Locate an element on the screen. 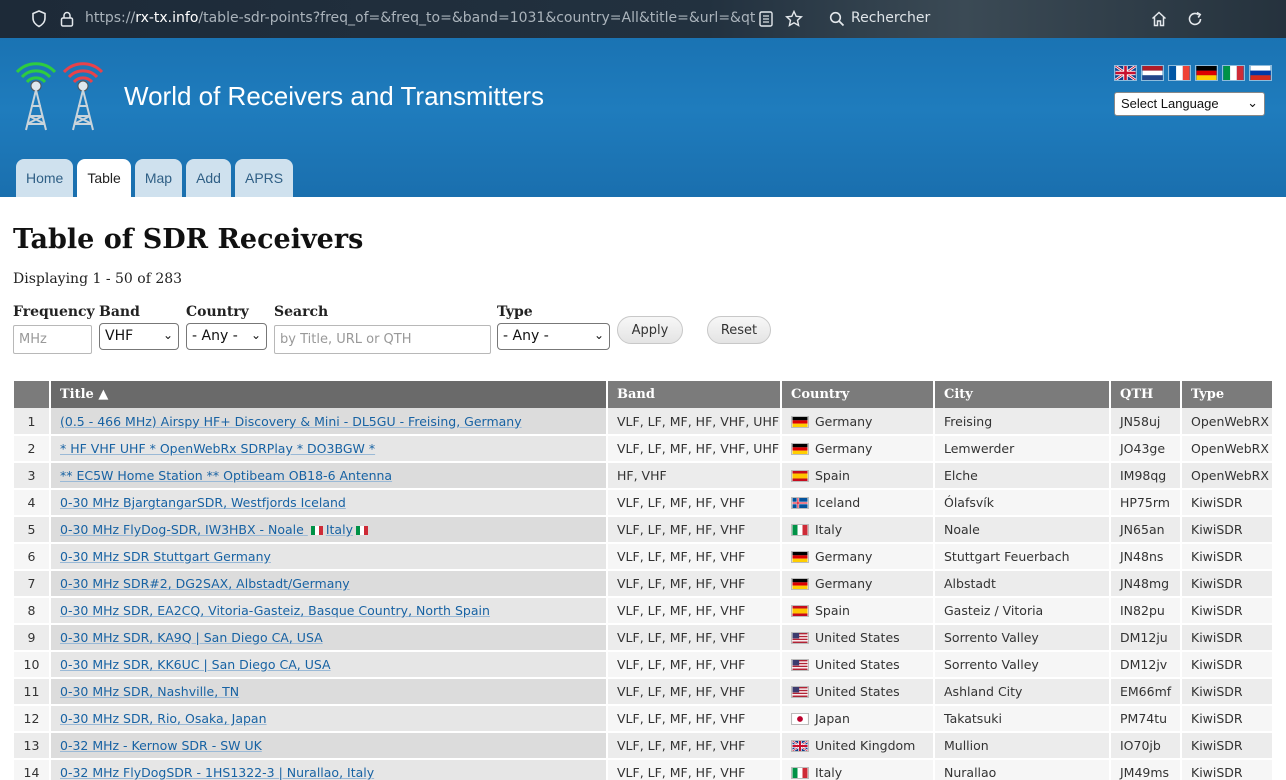  receiver-title: 0-30 MHz FlyDog-SDR, IW3HBX - Noale is located at coordinates (182, 529).